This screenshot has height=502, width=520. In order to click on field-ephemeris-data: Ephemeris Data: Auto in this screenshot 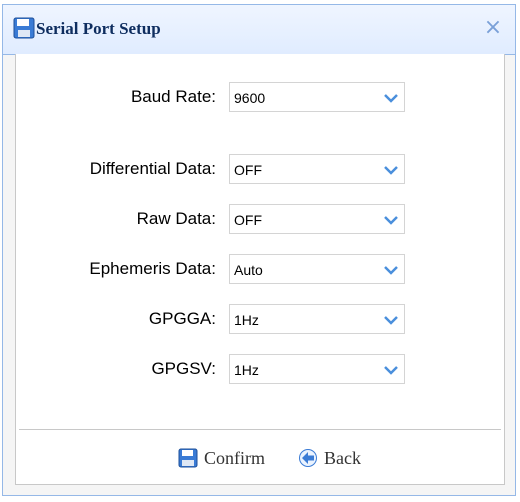, I will do `click(260, 269)`.